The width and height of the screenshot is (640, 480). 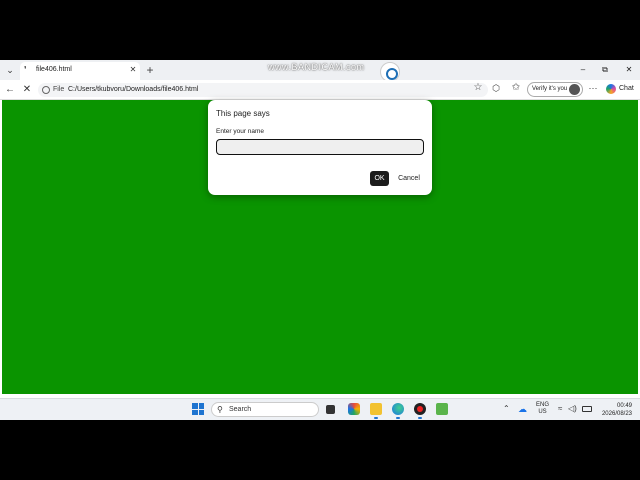 I want to click on clock-date: 2026/08/23, so click(x=616, y=414).